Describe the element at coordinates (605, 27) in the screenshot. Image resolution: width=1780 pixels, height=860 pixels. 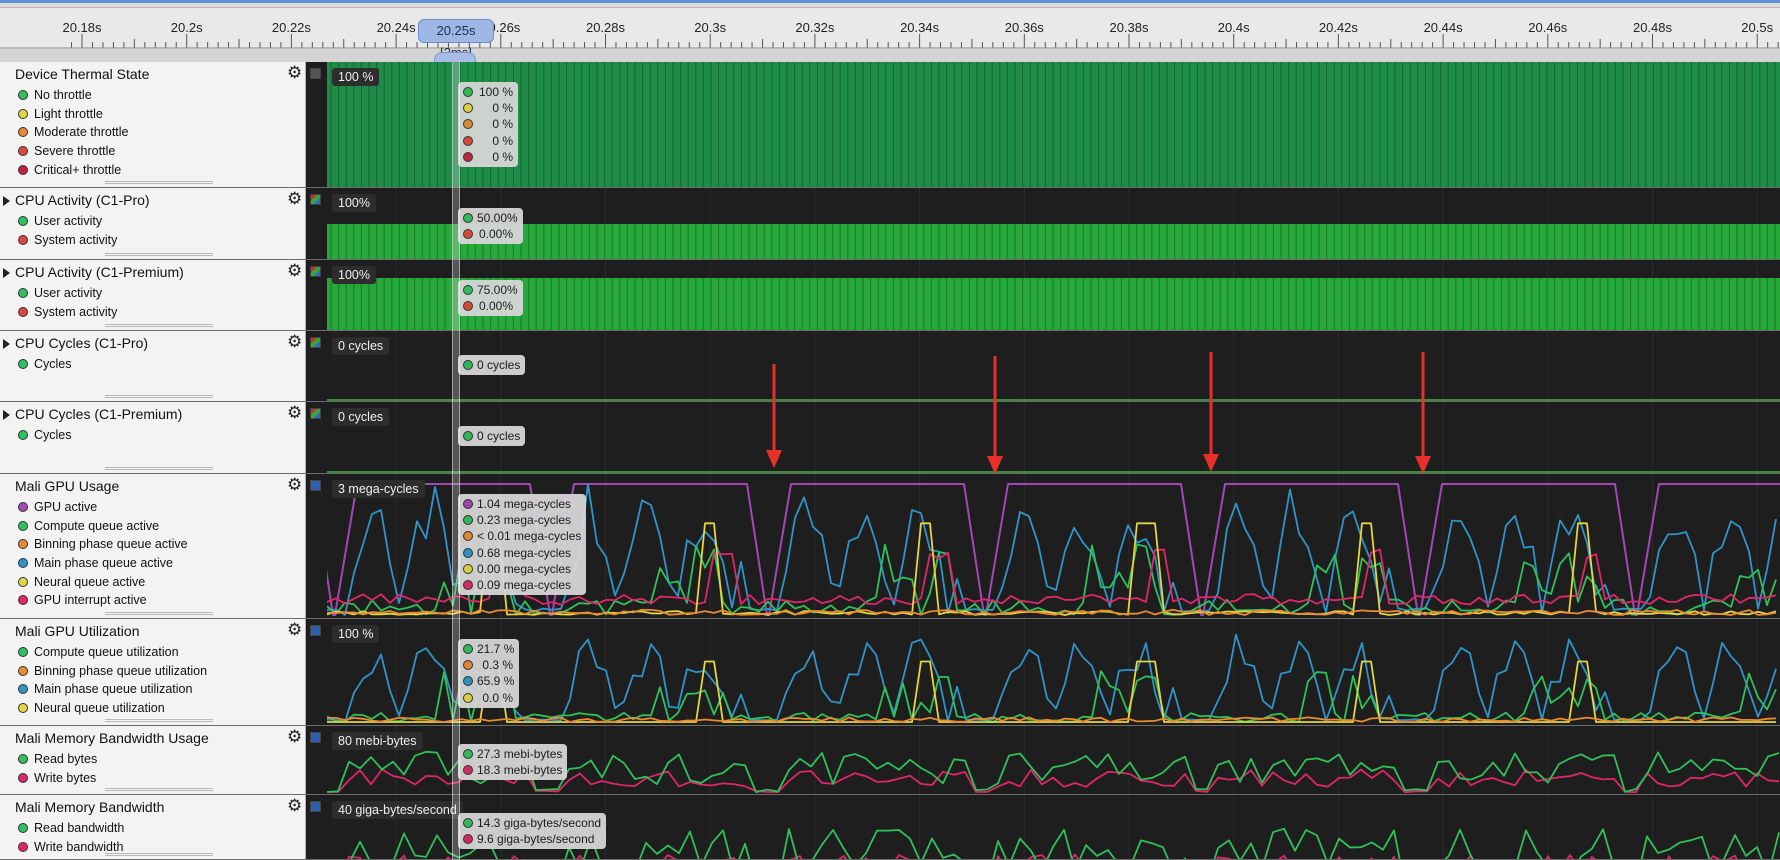
I see `ruler-tick-label: 20.28s` at that location.